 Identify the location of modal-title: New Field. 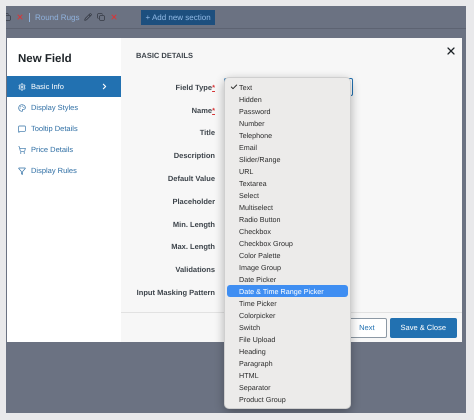
(45, 59).